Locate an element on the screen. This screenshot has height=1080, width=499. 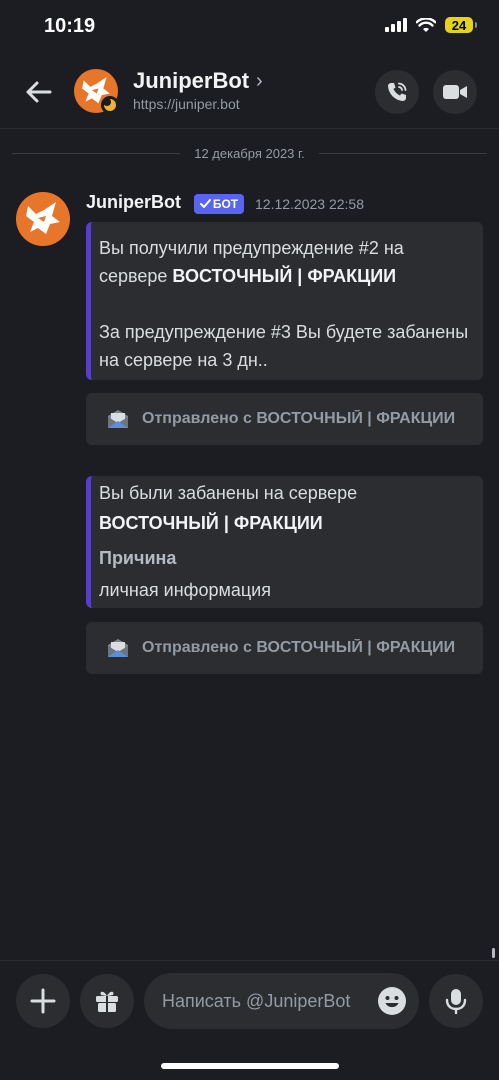
video-call-button is located at coordinates (455, 92).